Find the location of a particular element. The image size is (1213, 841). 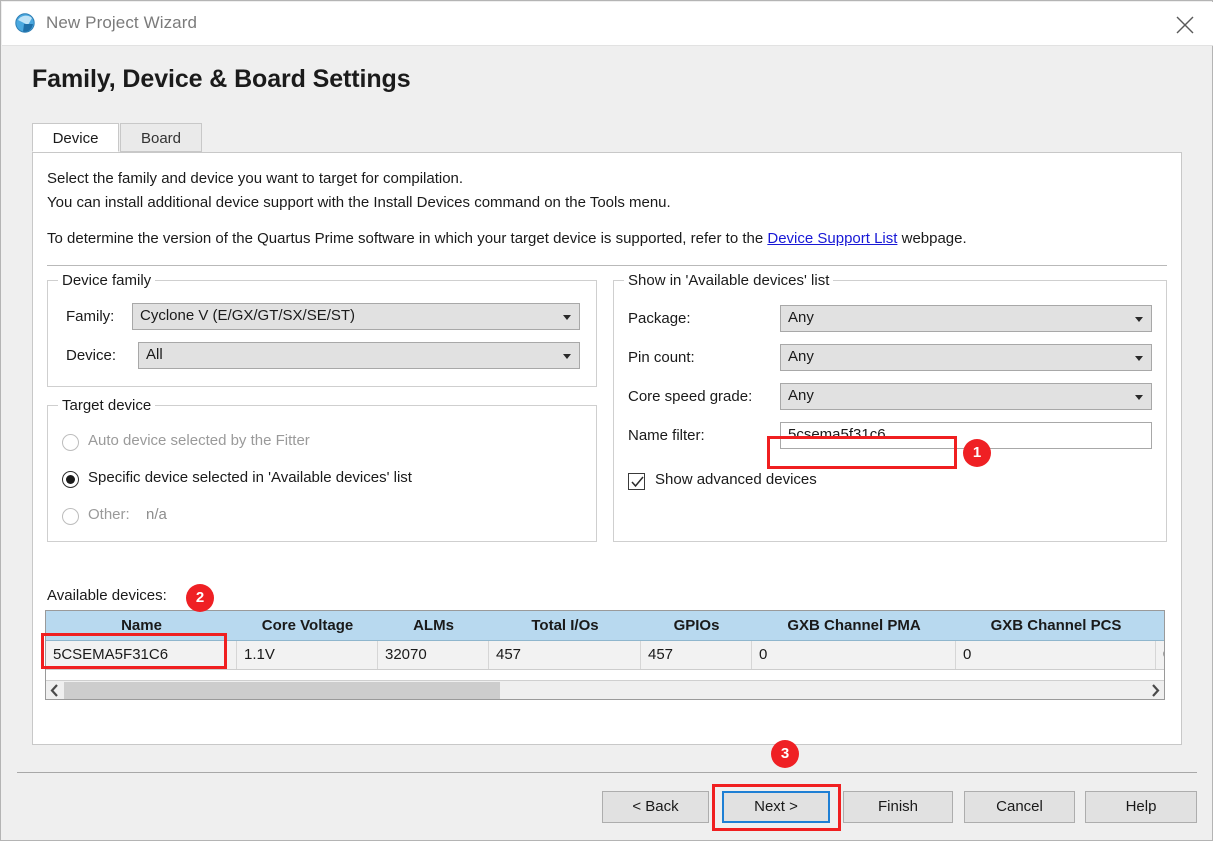

radio-auto-device-label: Auto device selected by the Fitter is located at coordinates (199, 440).